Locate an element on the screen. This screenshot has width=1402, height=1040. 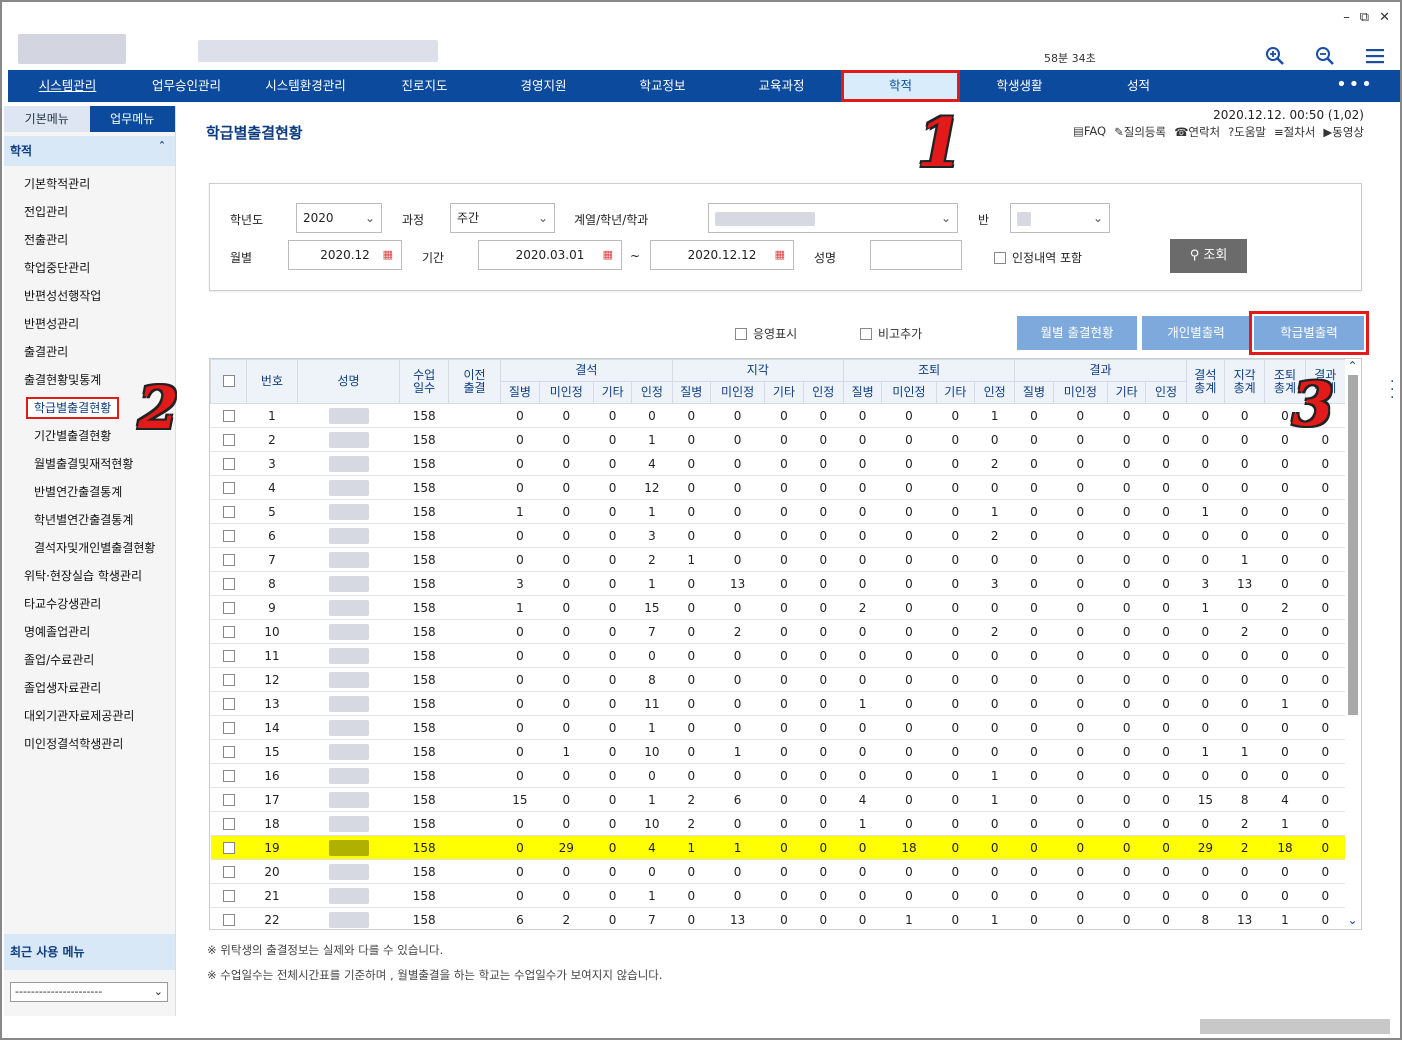
nav-item-3: 진로지도 is located at coordinates (424, 86).